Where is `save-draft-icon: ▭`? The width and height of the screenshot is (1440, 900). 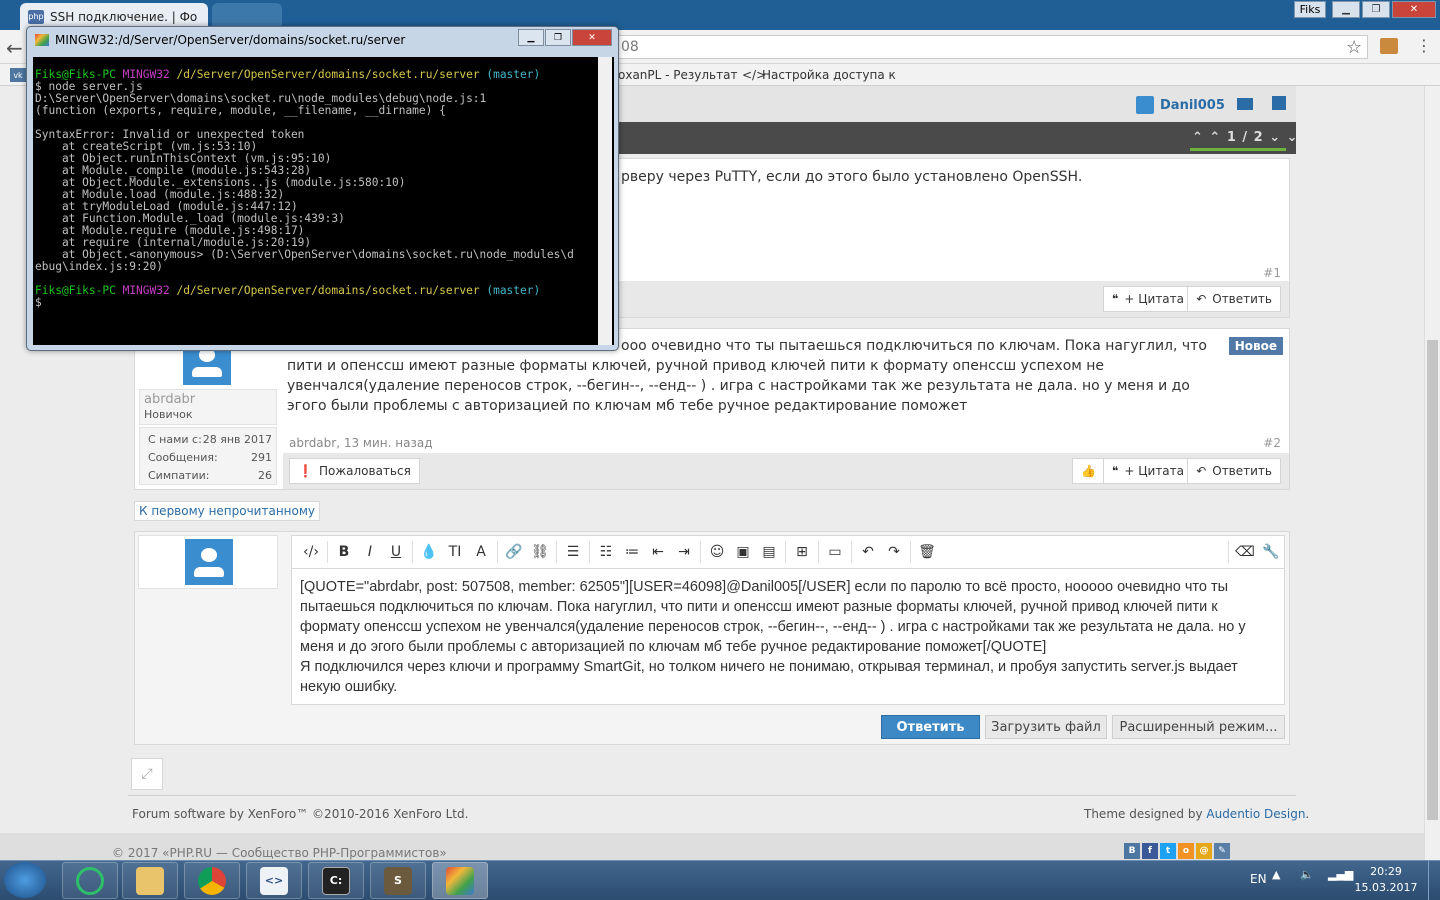
save-draft-icon: ▭ is located at coordinates (835, 552).